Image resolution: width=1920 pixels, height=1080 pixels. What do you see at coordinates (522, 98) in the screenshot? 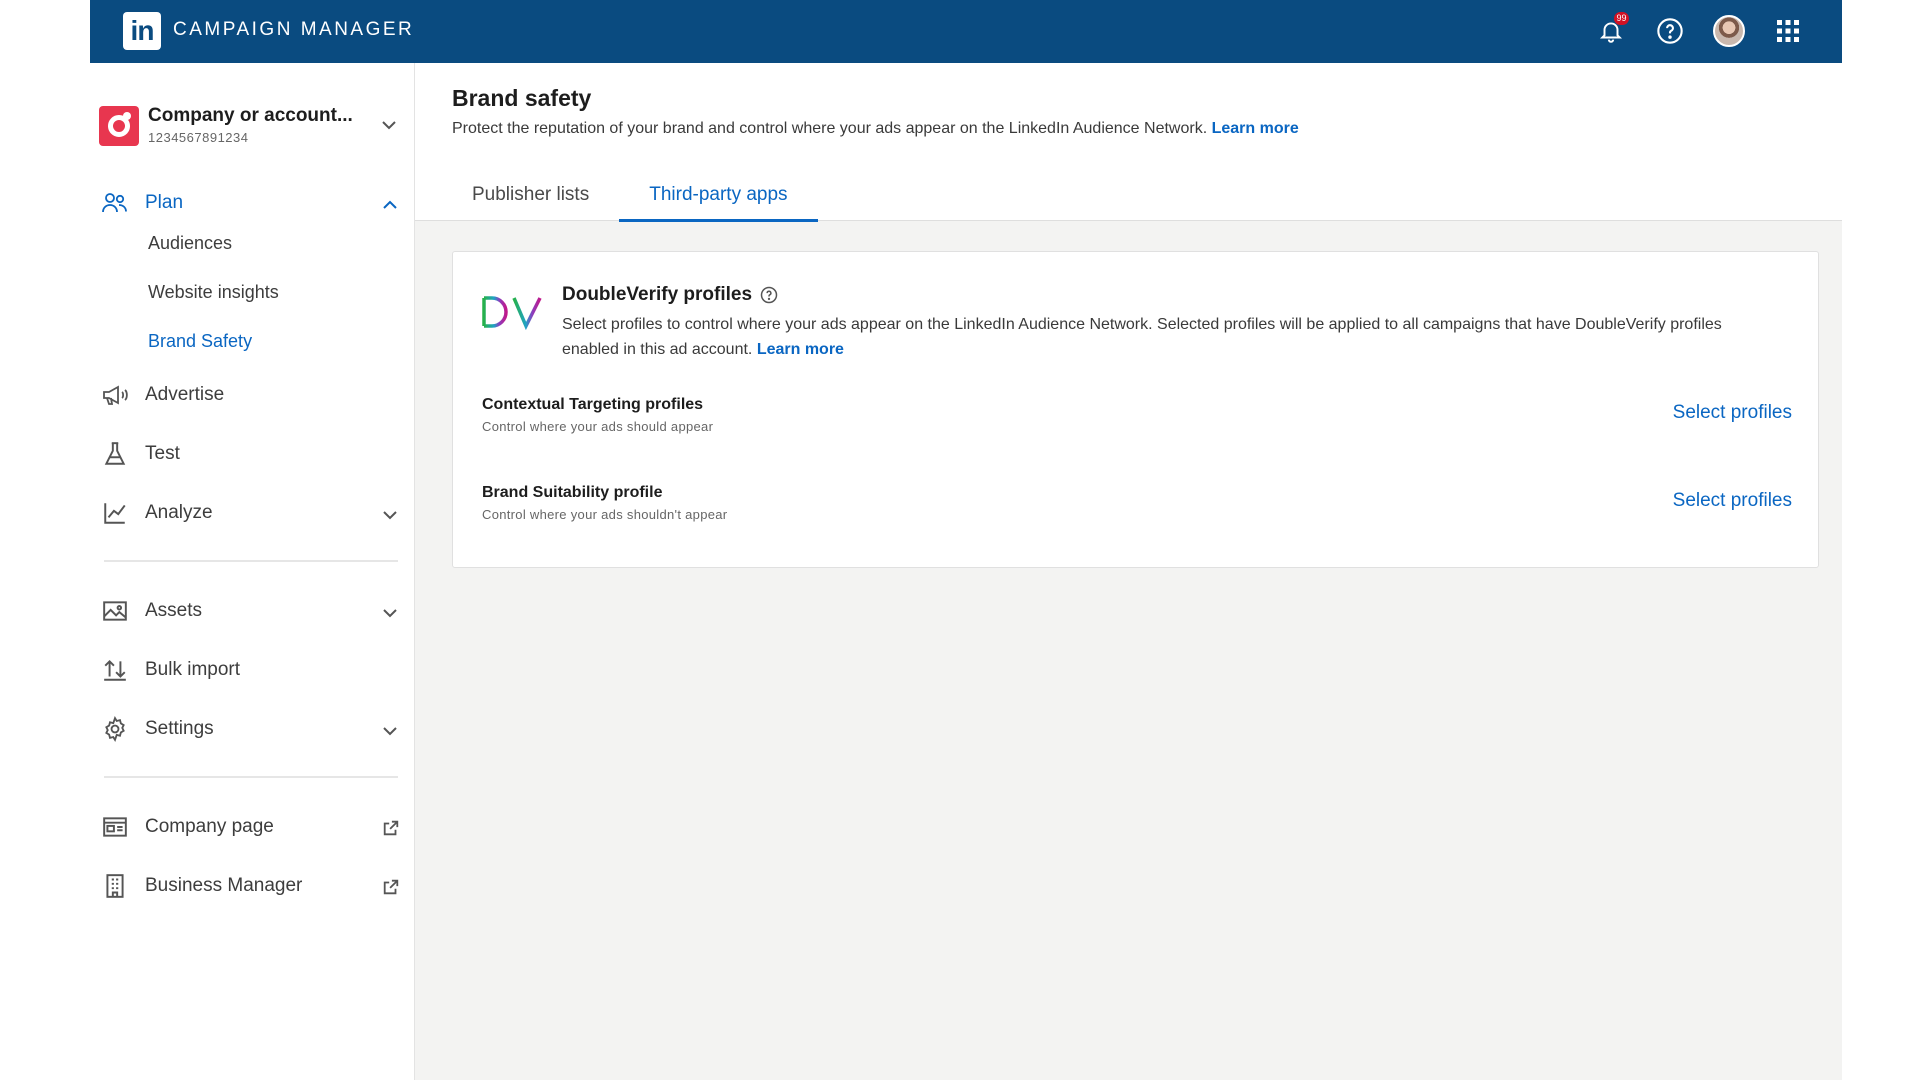
I see `page-title: Brand safety` at bounding box center [522, 98].